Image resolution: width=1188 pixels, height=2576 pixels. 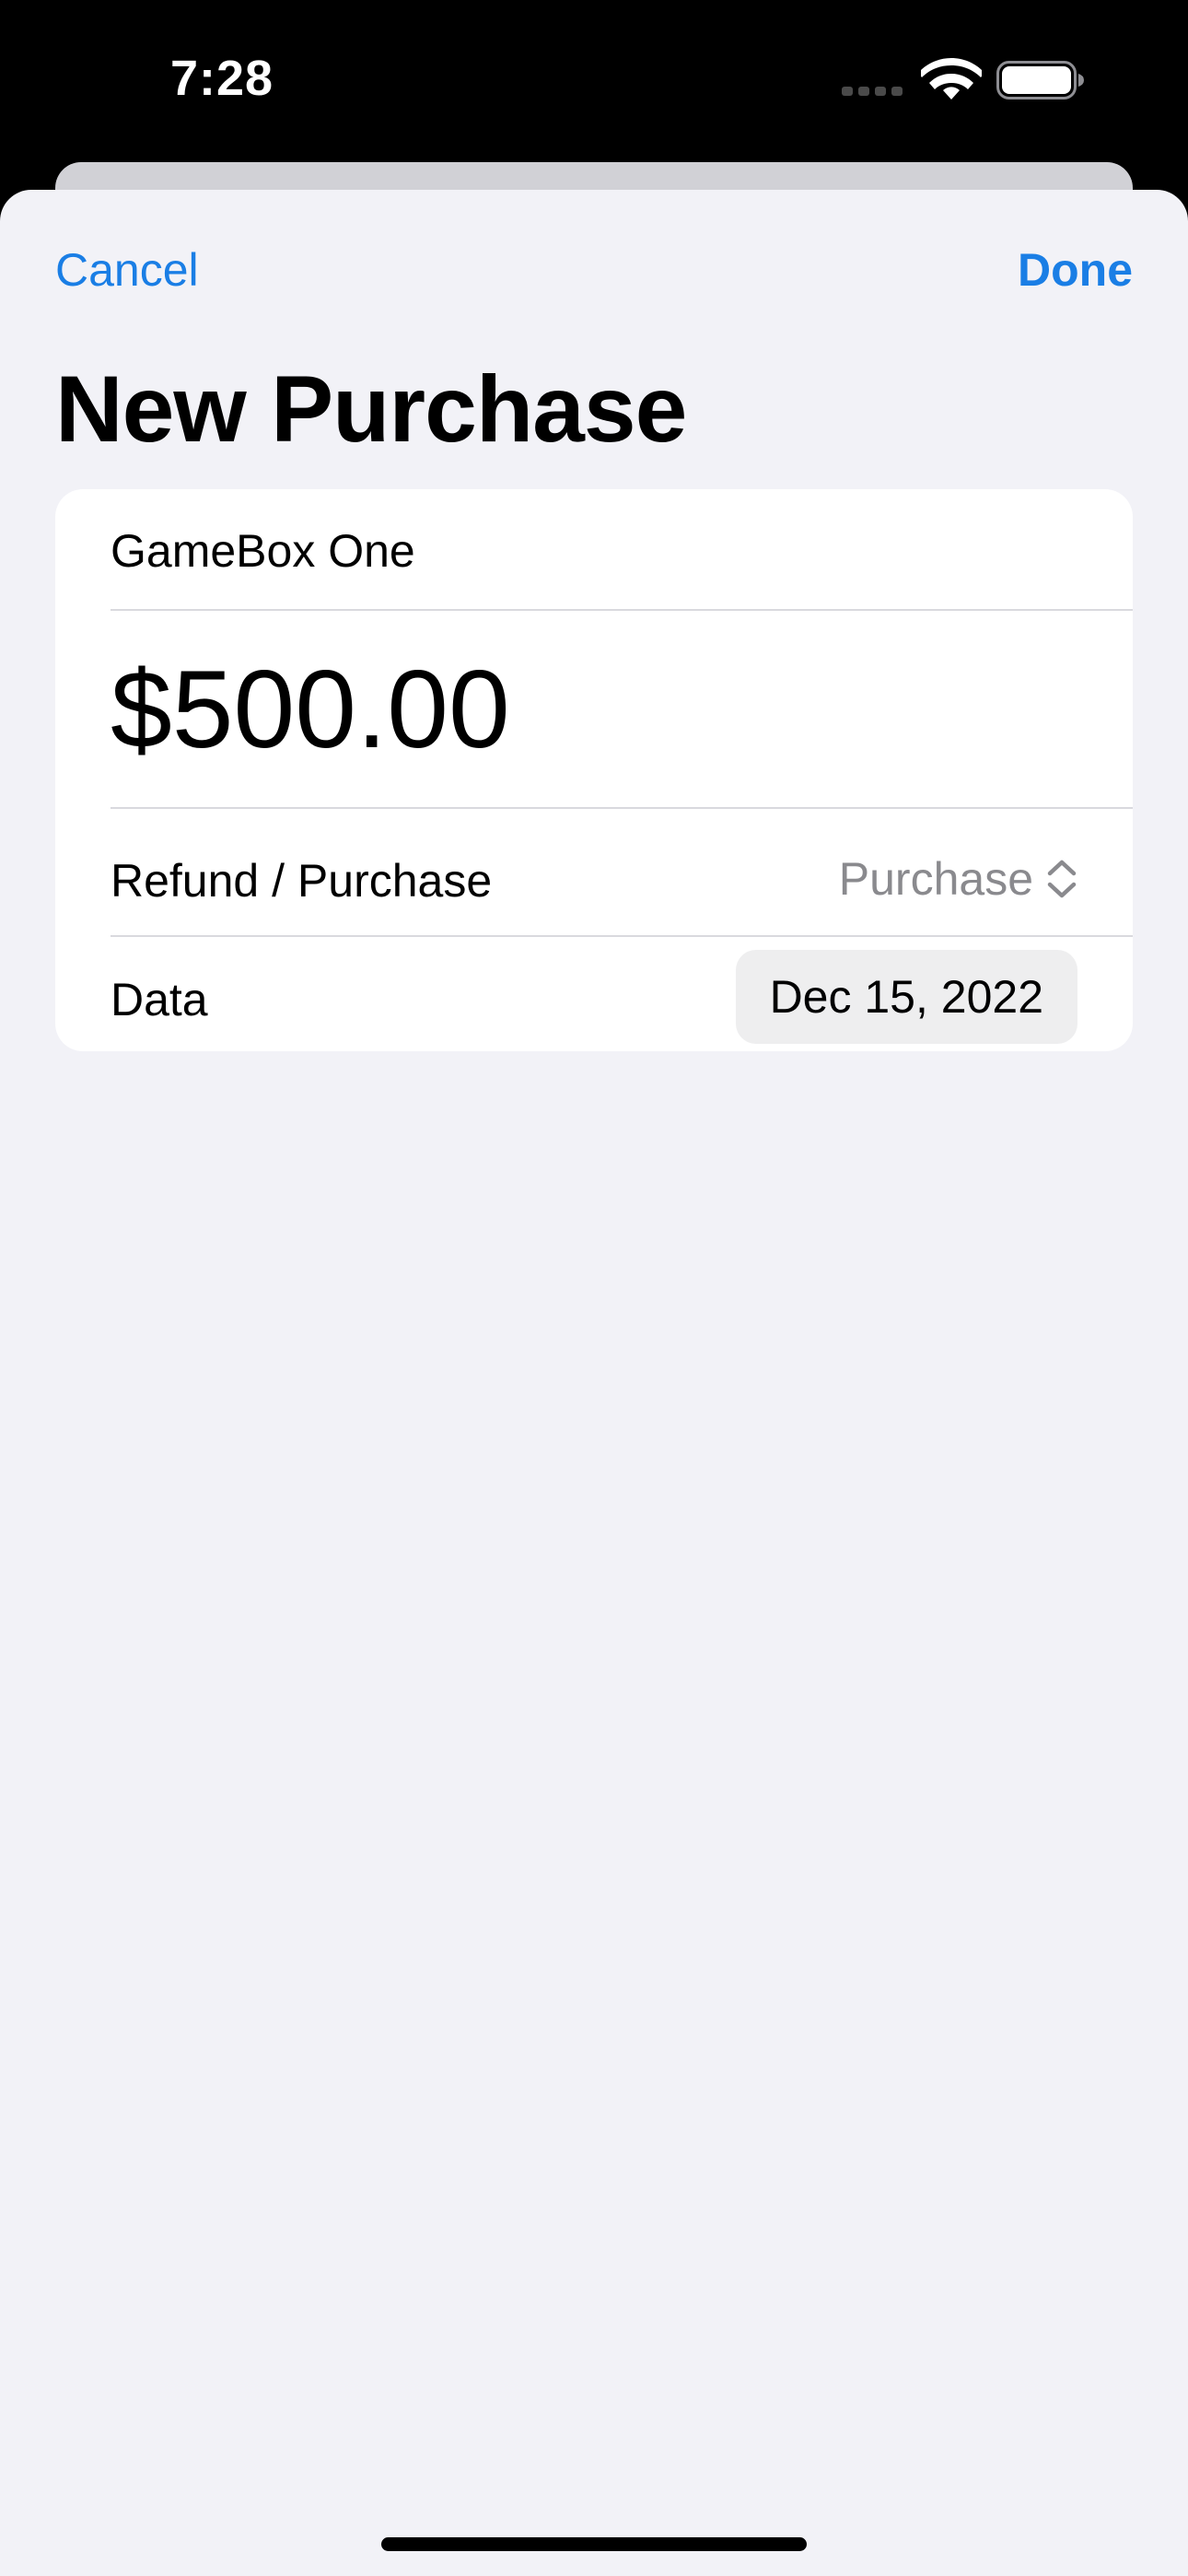 What do you see at coordinates (222, 78) in the screenshot?
I see `status-time: 7:28` at bounding box center [222, 78].